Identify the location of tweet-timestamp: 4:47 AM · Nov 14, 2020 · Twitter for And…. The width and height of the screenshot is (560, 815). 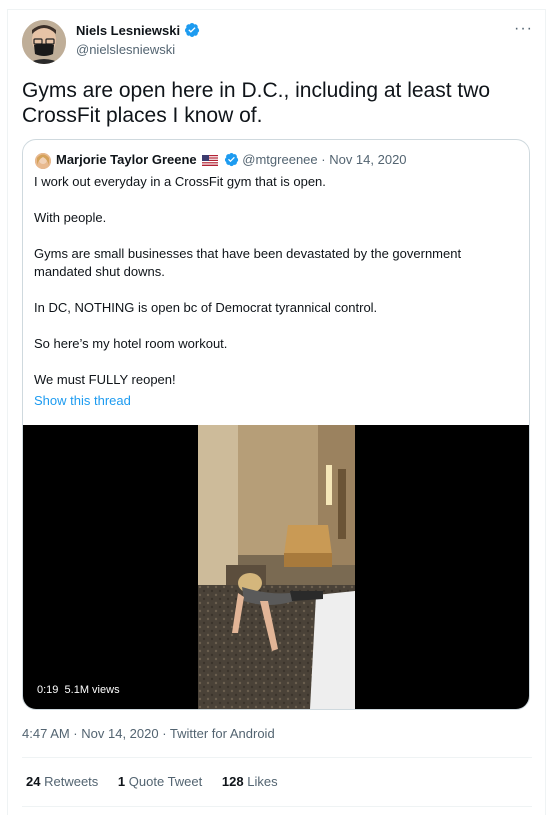
(148, 733).